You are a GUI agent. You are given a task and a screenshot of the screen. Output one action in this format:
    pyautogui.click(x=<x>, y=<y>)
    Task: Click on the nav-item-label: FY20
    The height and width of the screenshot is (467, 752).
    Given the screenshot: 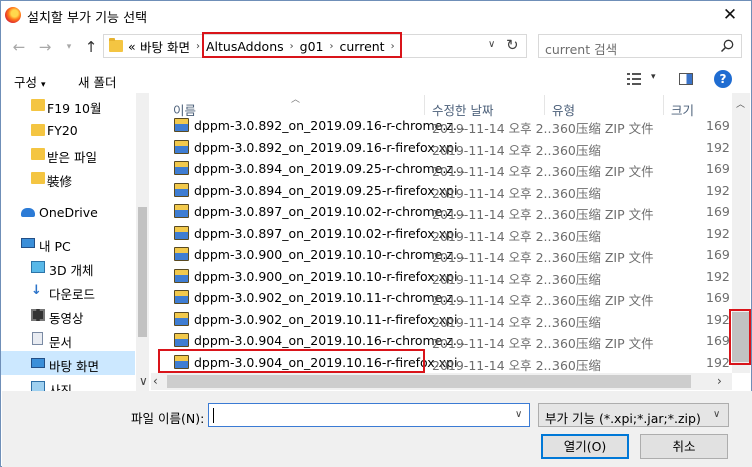 What is the action you would take?
    pyautogui.click(x=62, y=130)
    